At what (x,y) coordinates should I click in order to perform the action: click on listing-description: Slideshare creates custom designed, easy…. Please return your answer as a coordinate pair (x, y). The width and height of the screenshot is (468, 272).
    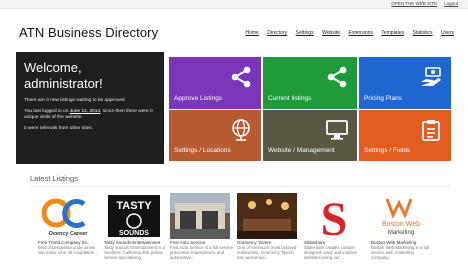
    Looking at the image, I should click on (331, 253).